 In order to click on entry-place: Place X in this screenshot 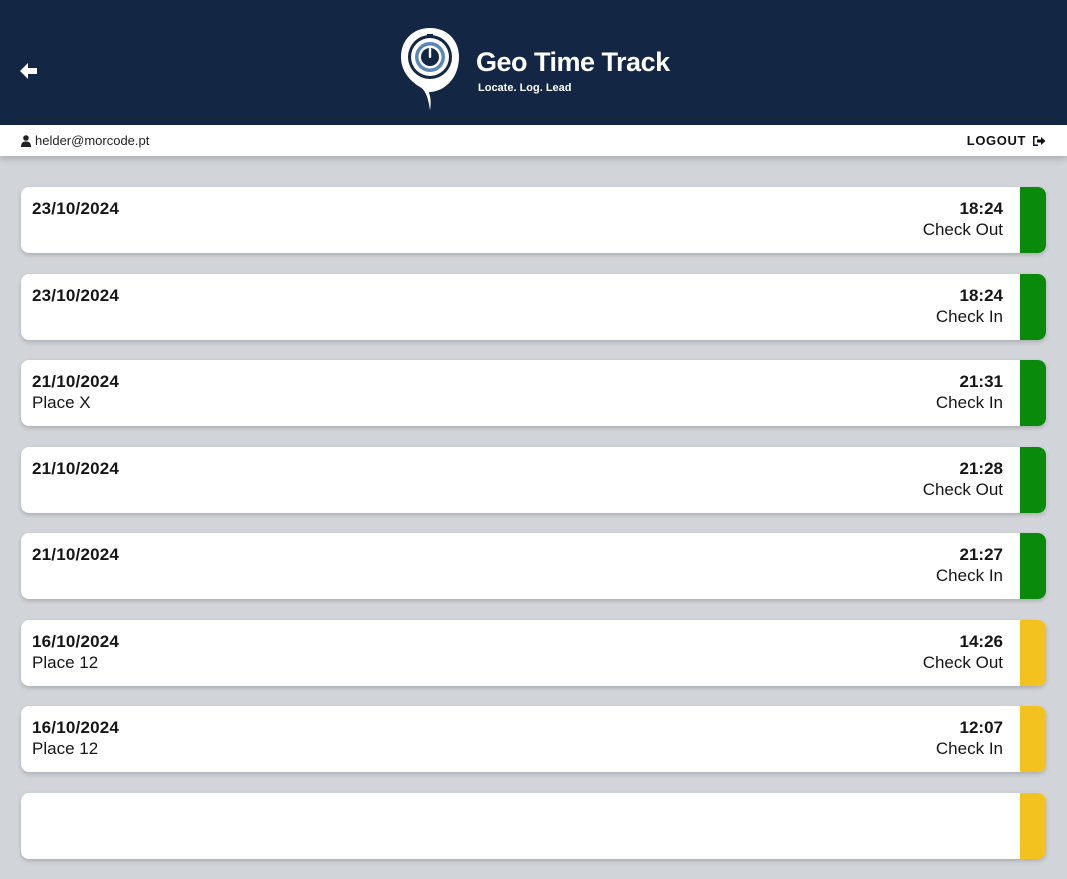, I will do `click(61, 402)`.